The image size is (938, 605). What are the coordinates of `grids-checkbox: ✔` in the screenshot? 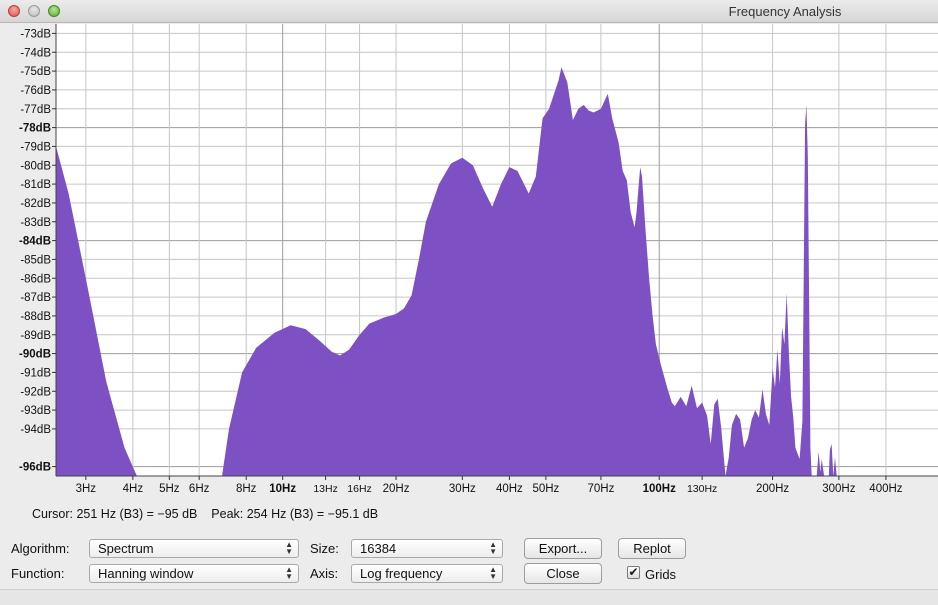 It's located at (633, 572).